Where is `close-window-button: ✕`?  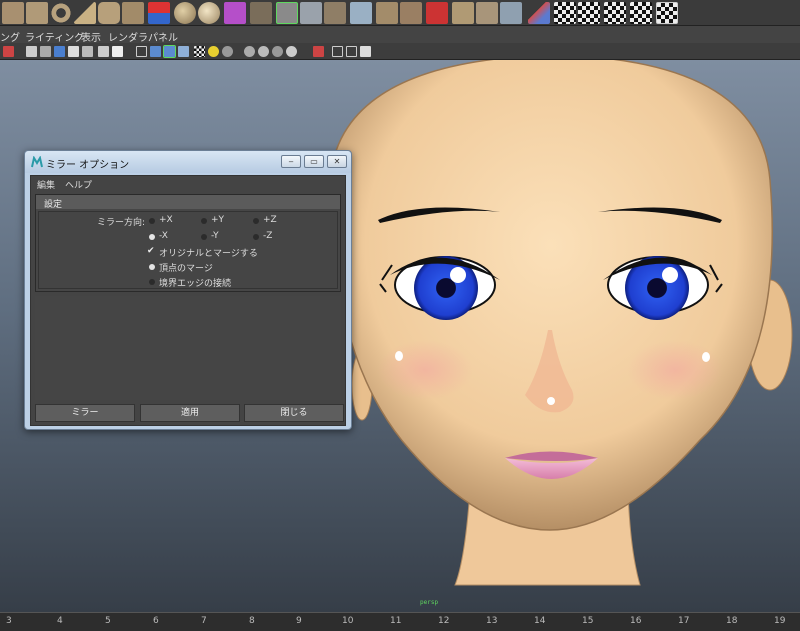 close-window-button: ✕ is located at coordinates (337, 161).